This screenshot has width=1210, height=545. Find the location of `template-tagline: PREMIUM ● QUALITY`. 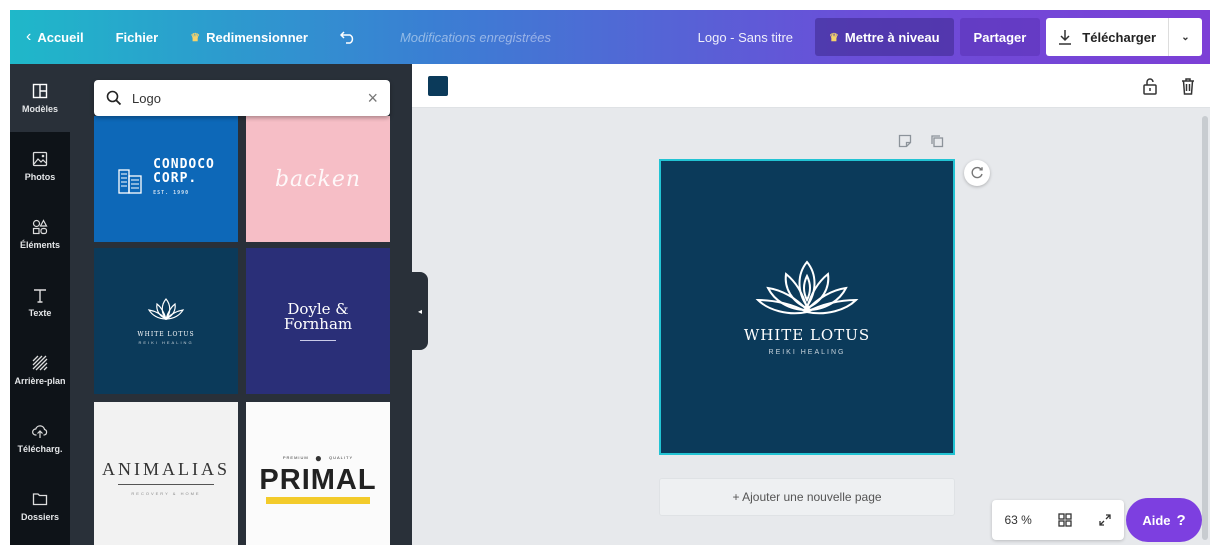

template-tagline: PREMIUM ● QUALITY is located at coordinates (318, 458).